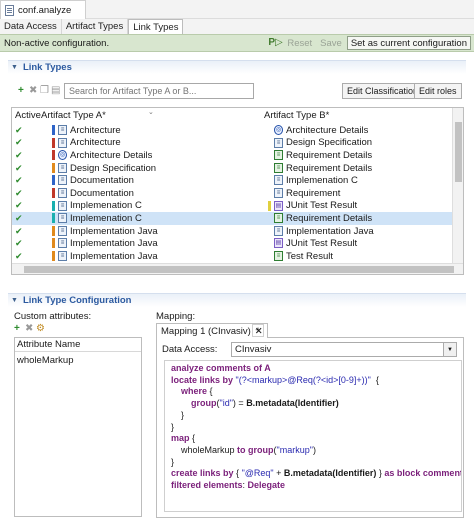  I want to click on artifact-type-b-cell: Implementation Java, so click(330, 231).